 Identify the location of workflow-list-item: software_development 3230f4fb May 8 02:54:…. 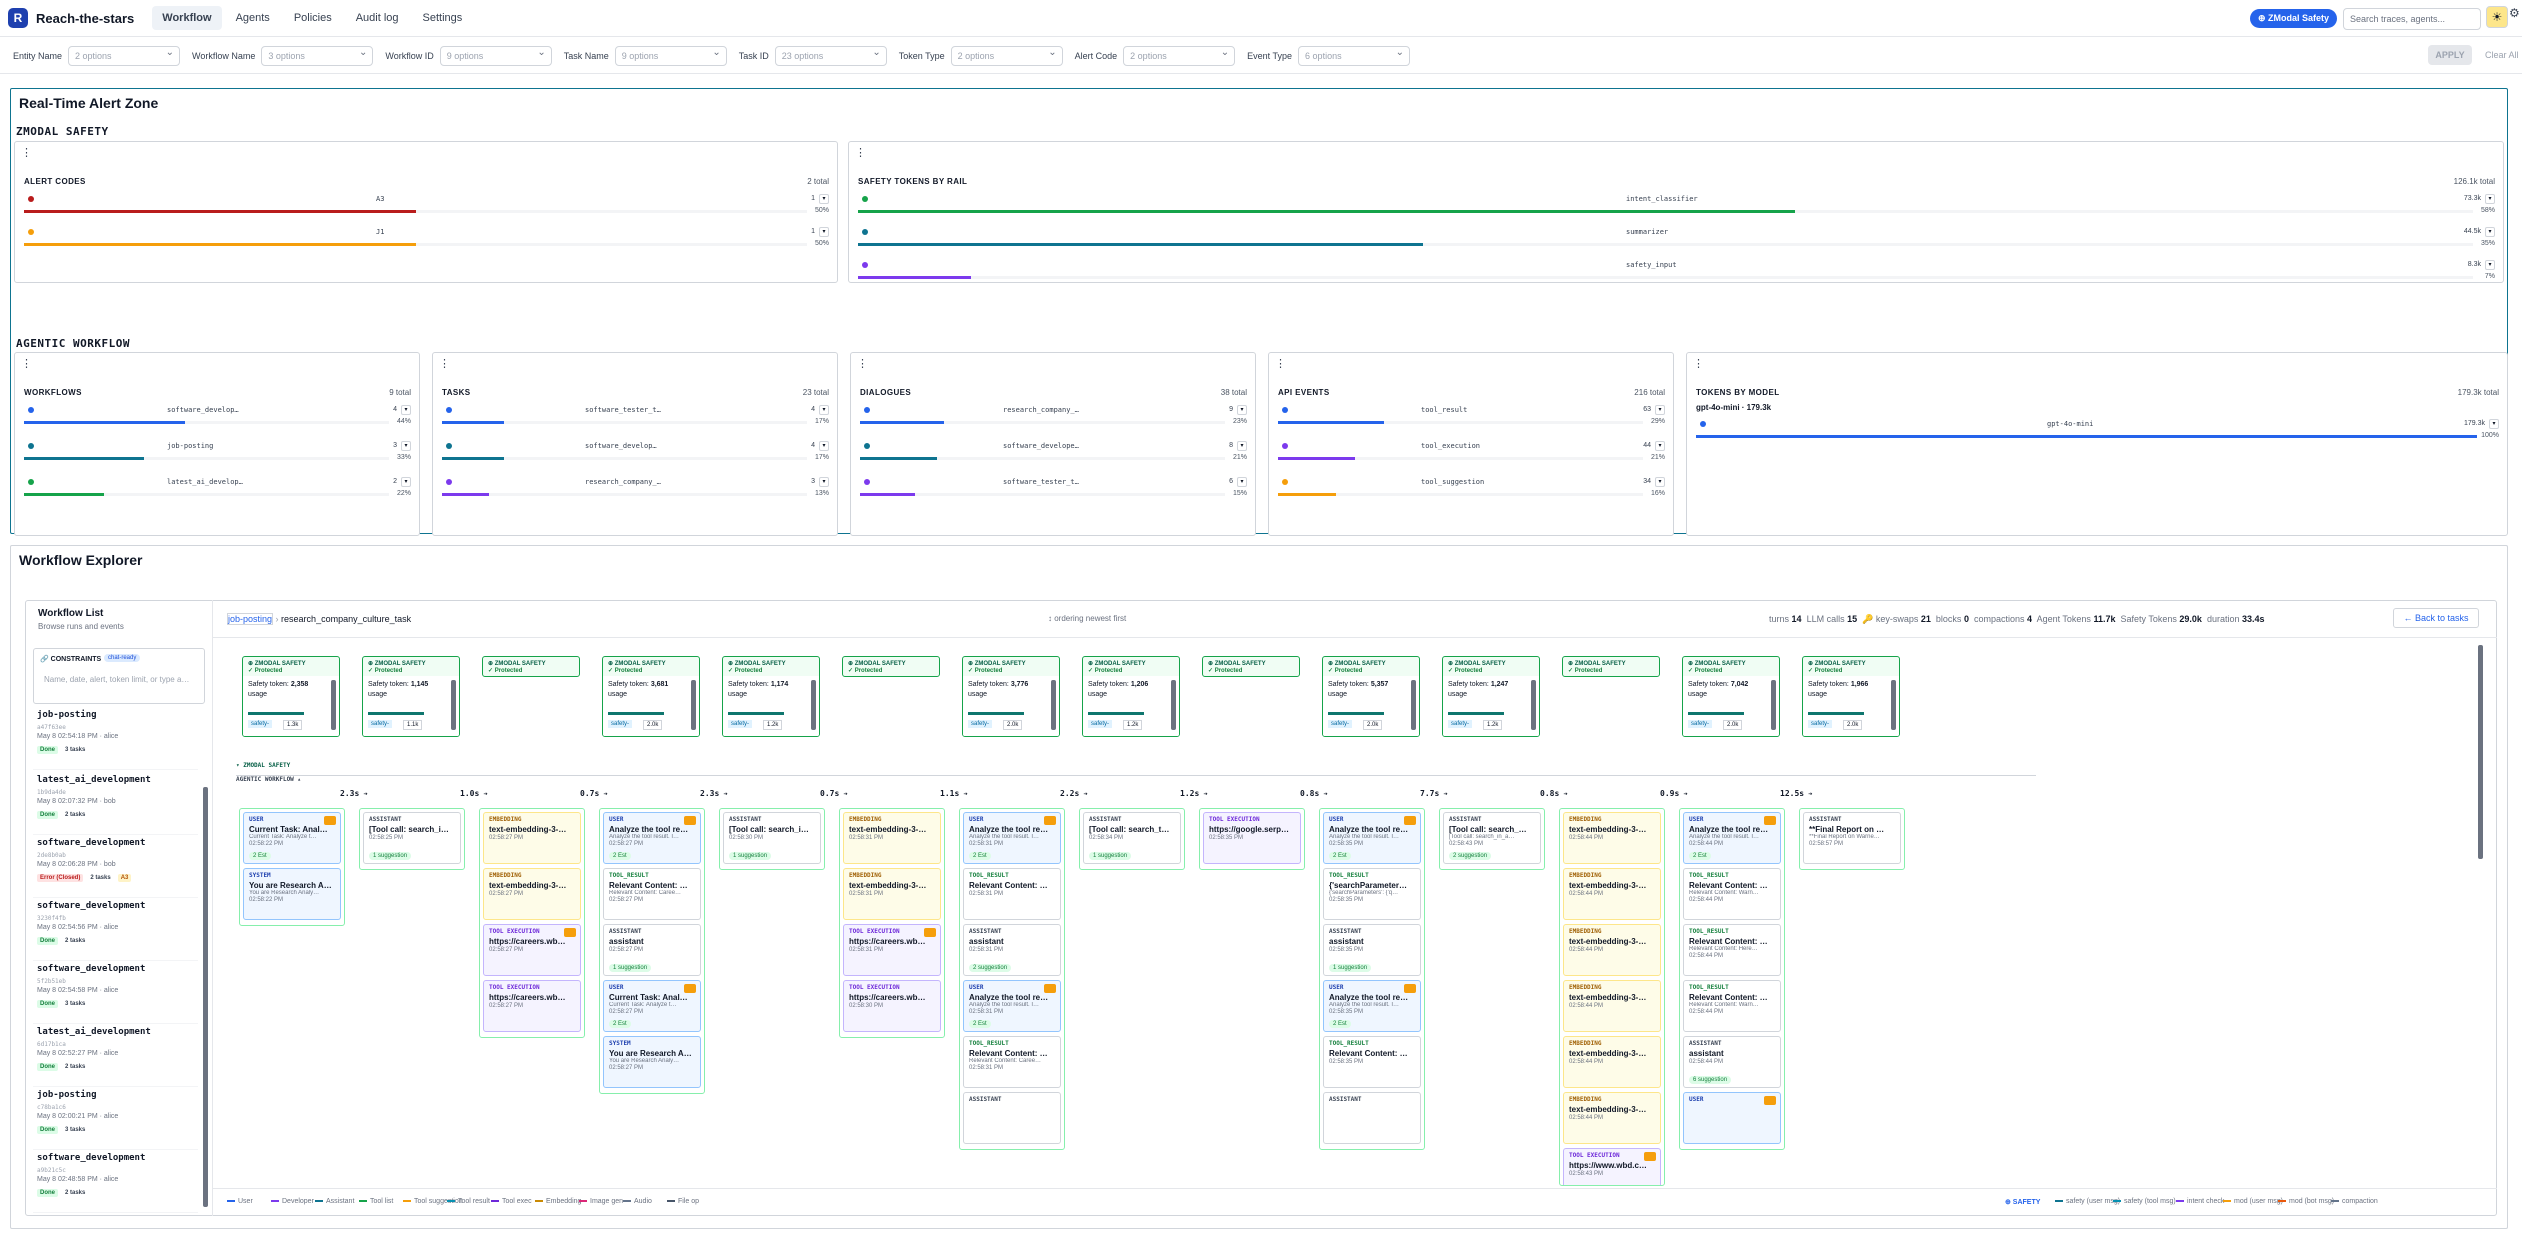
(115, 930).